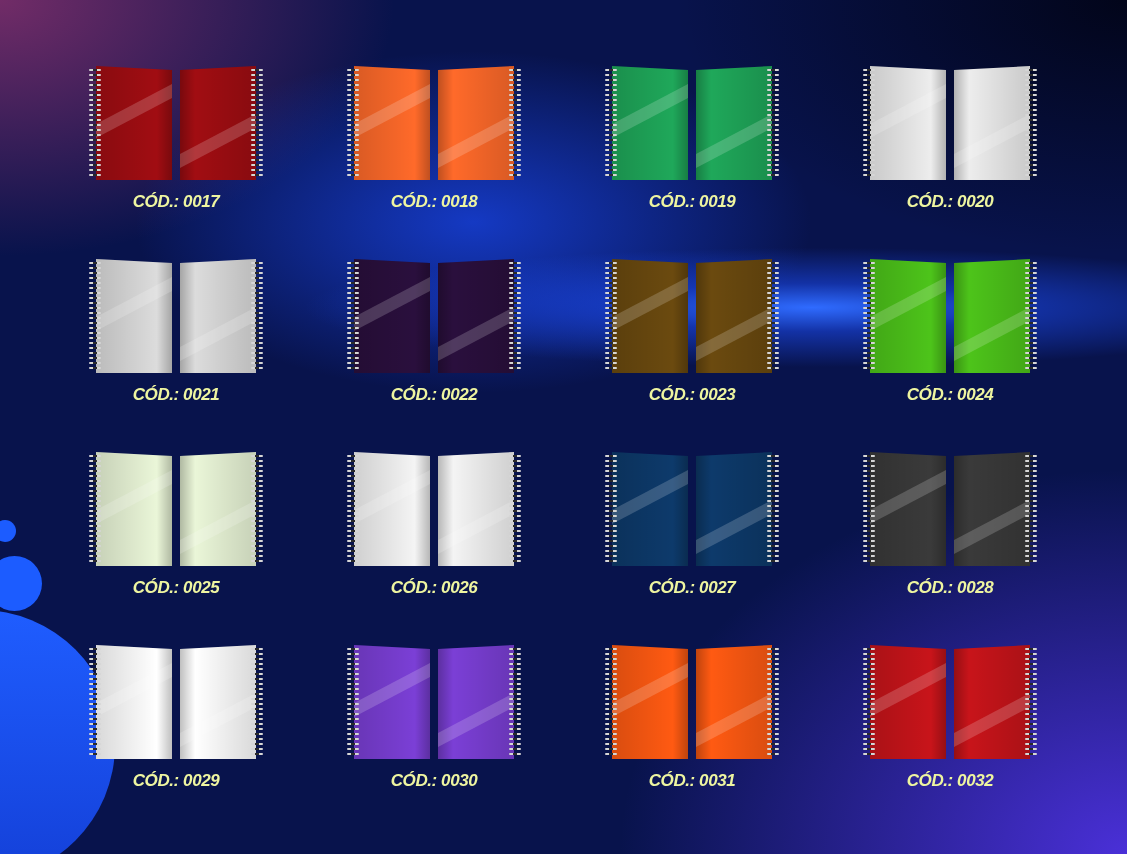 This screenshot has width=1127, height=854. What do you see at coordinates (692, 781) in the screenshot?
I see `product-code: CÓD.: 0031` at bounding box center [692, 781].